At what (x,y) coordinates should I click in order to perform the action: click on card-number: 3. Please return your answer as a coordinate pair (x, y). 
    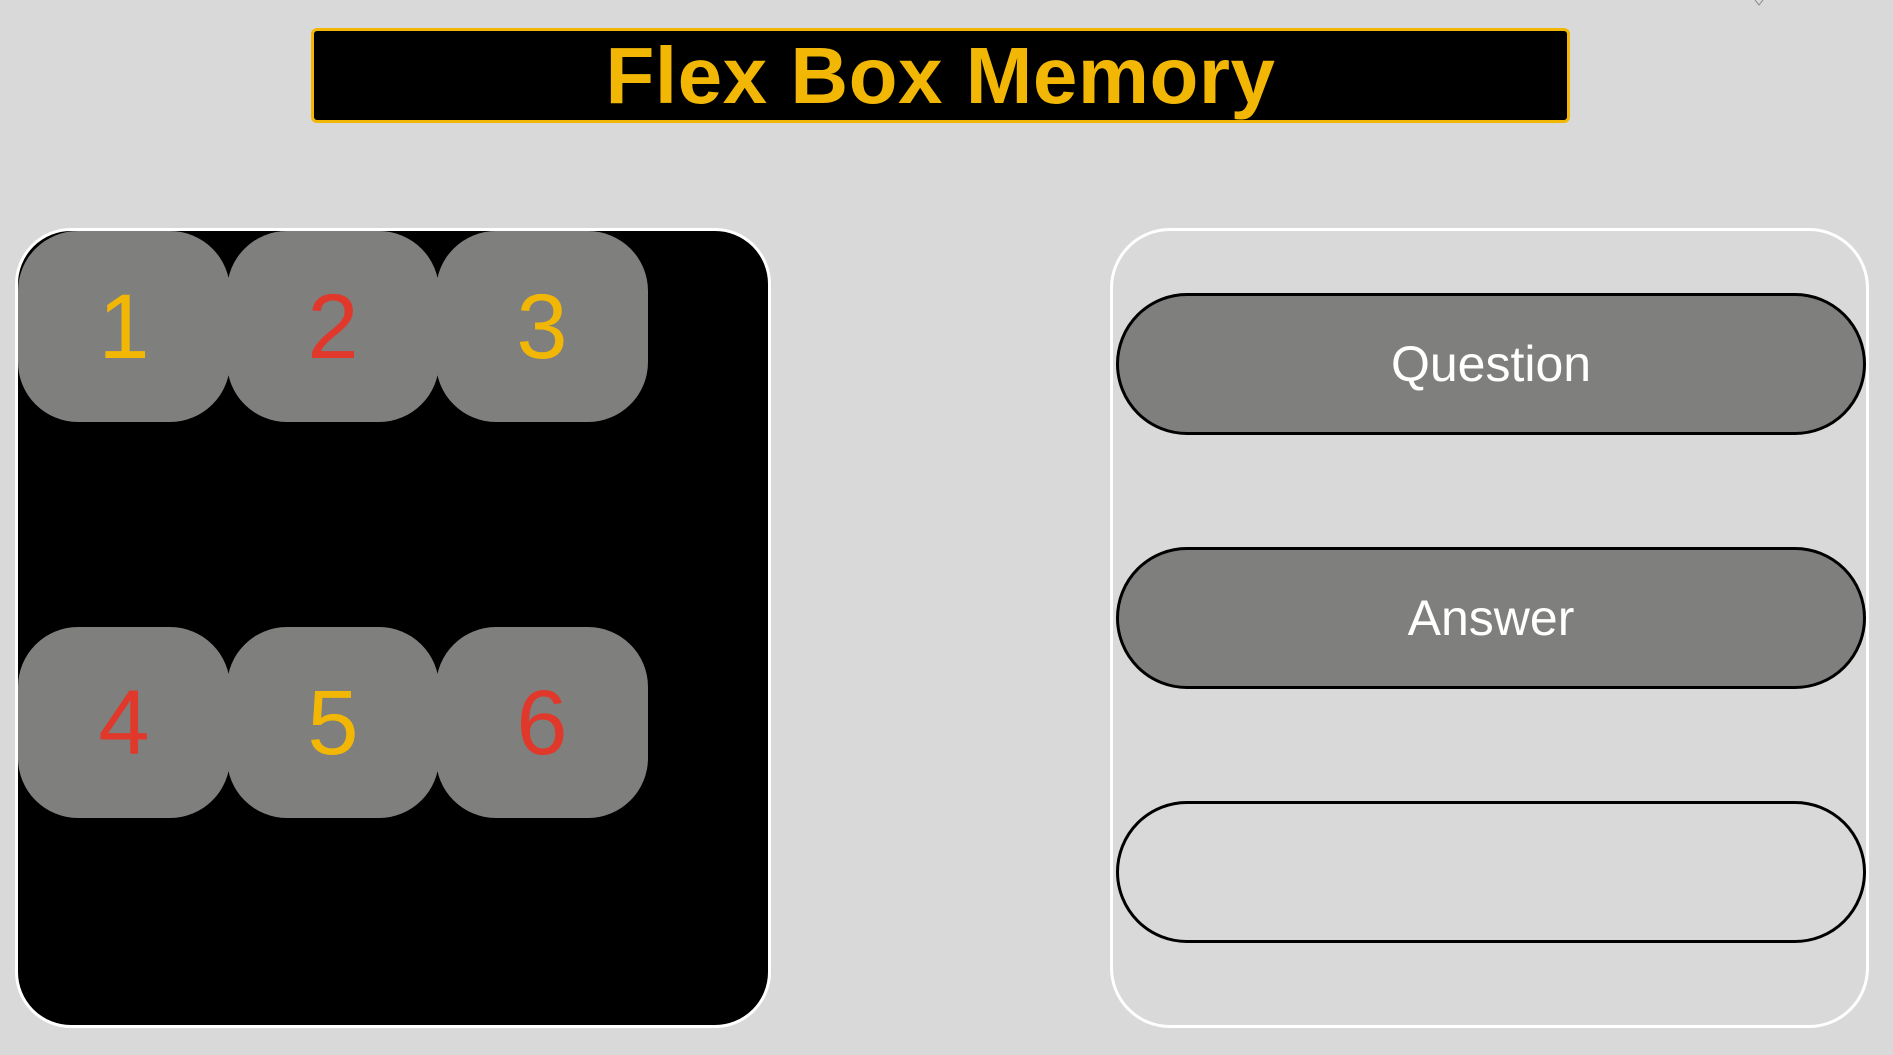
    Looking at the image, I should click on (542, 326).